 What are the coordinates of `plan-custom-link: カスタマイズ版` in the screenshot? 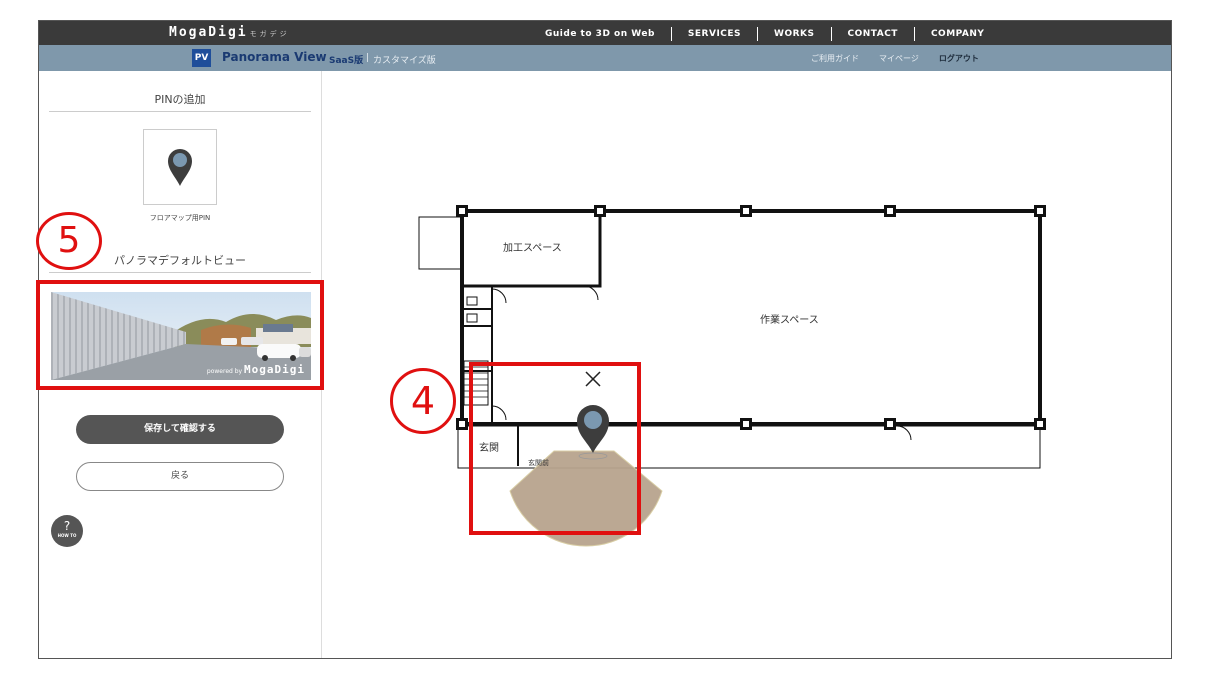 It's located at (404, 59).